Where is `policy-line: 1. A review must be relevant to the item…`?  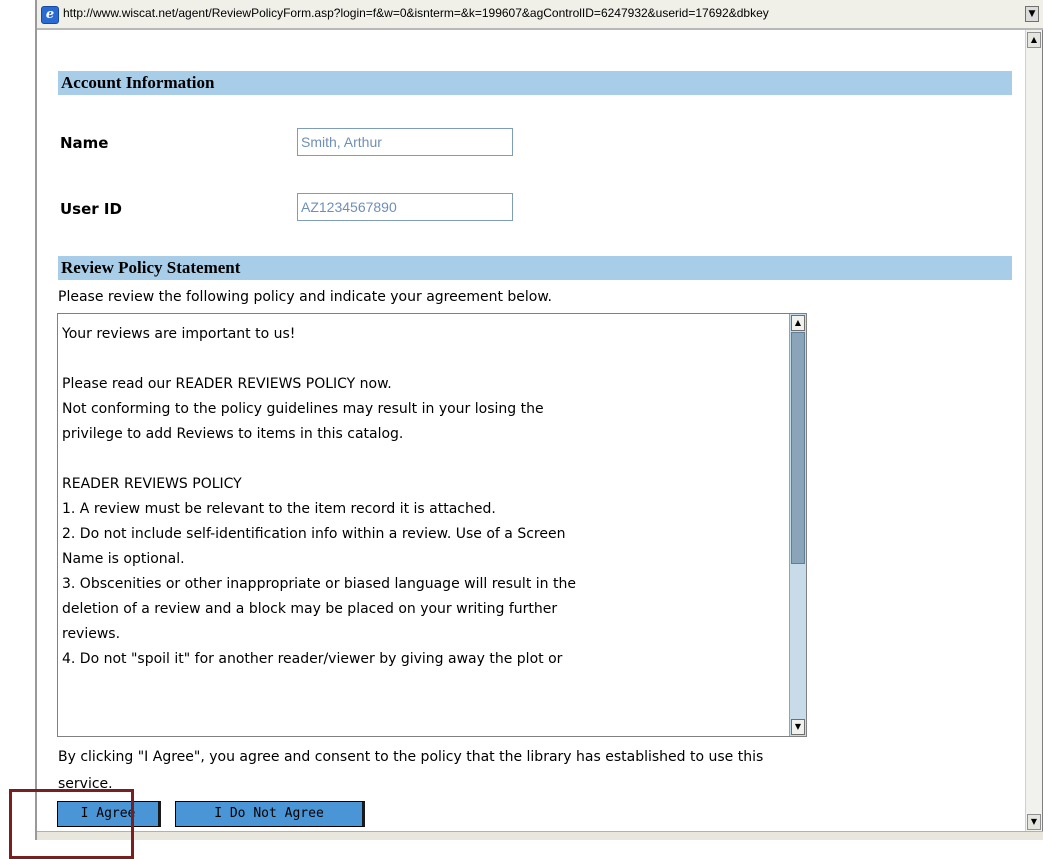 policy-line: 1. A review must be relevant to the item… is located at coordinates (279, 509).